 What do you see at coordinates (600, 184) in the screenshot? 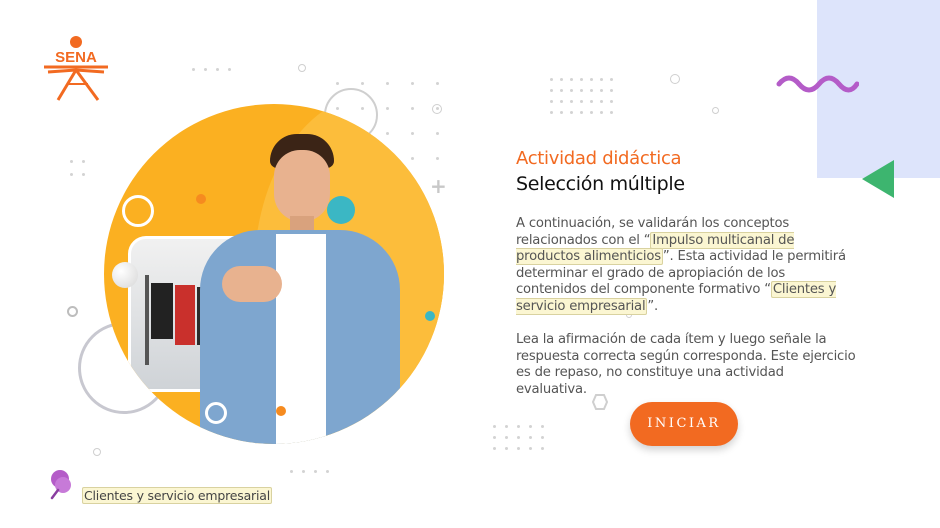
I see `activity-title: Selección múltiple` at bounding box center [600, 184].